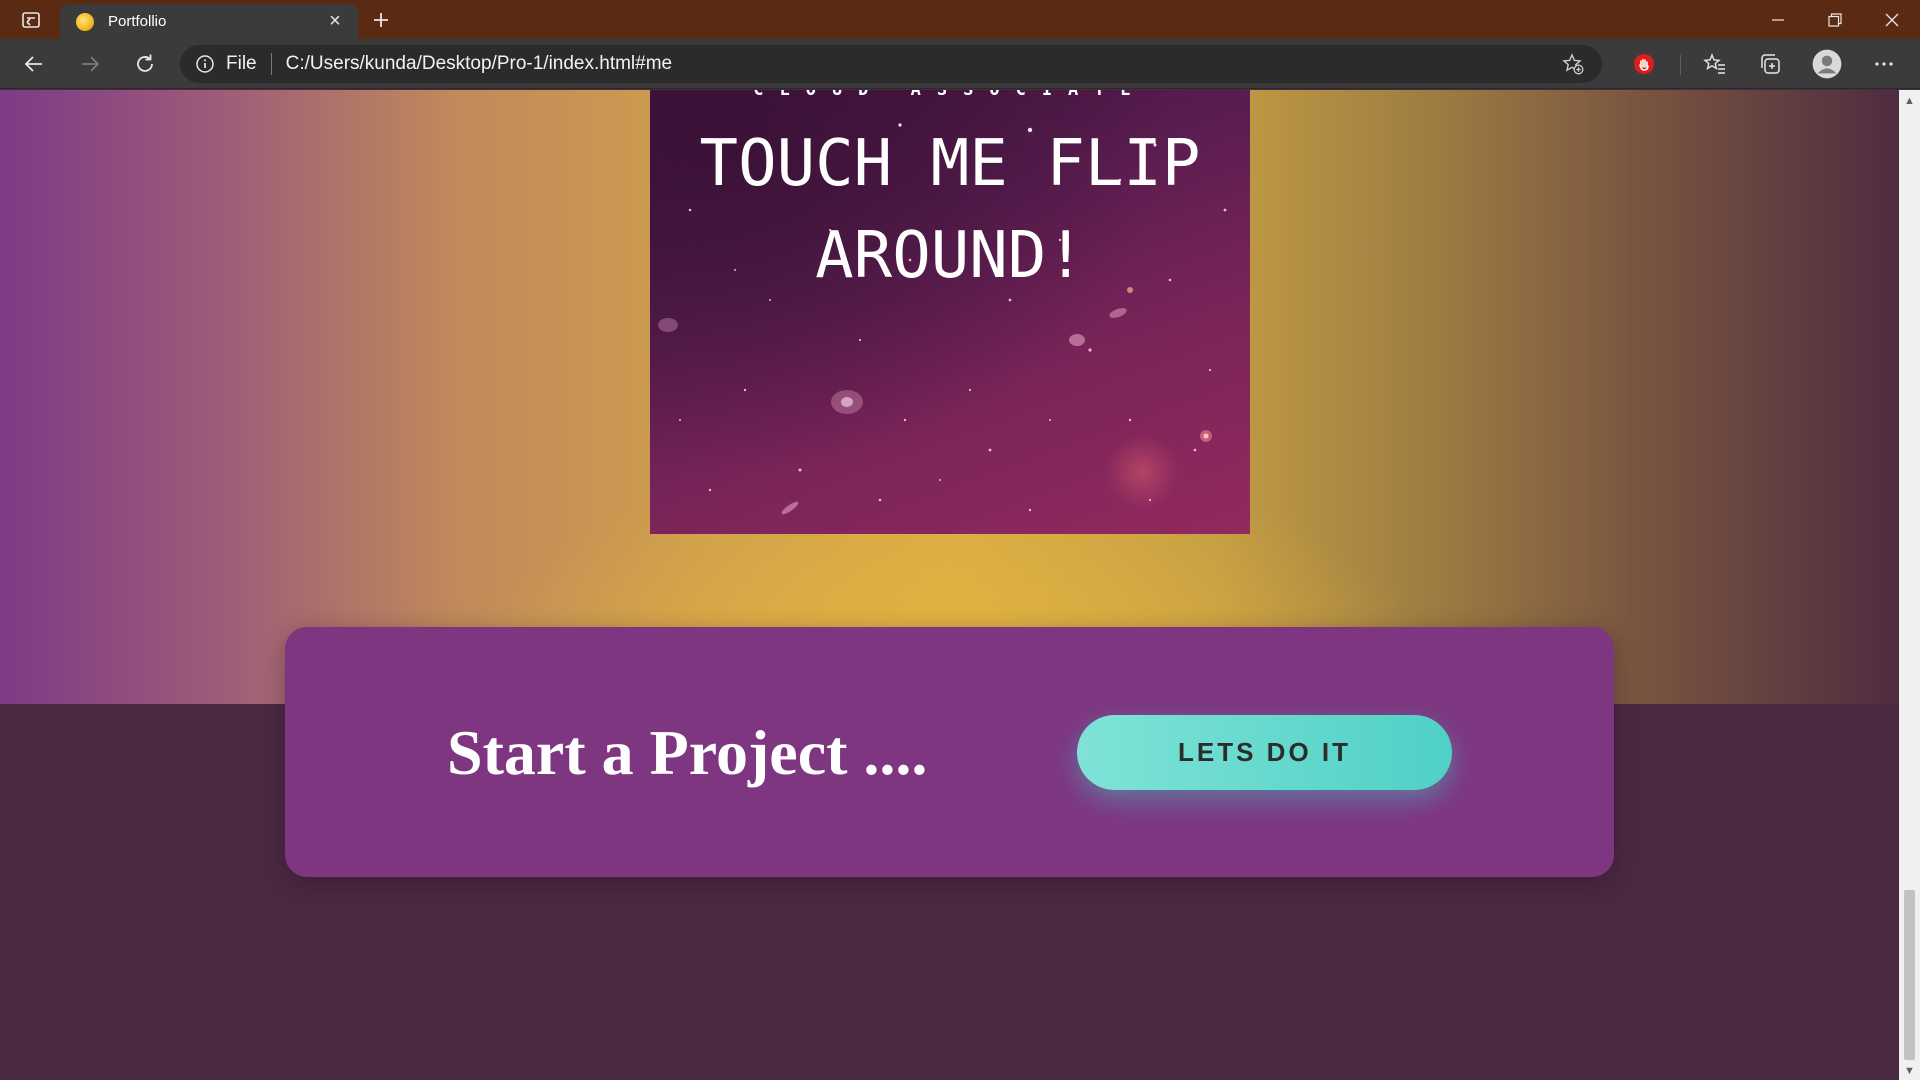 Image resolution: width=1920 pixels, height=1080 pixels. I want to click on arrow-right-icon, so click(91, 64).